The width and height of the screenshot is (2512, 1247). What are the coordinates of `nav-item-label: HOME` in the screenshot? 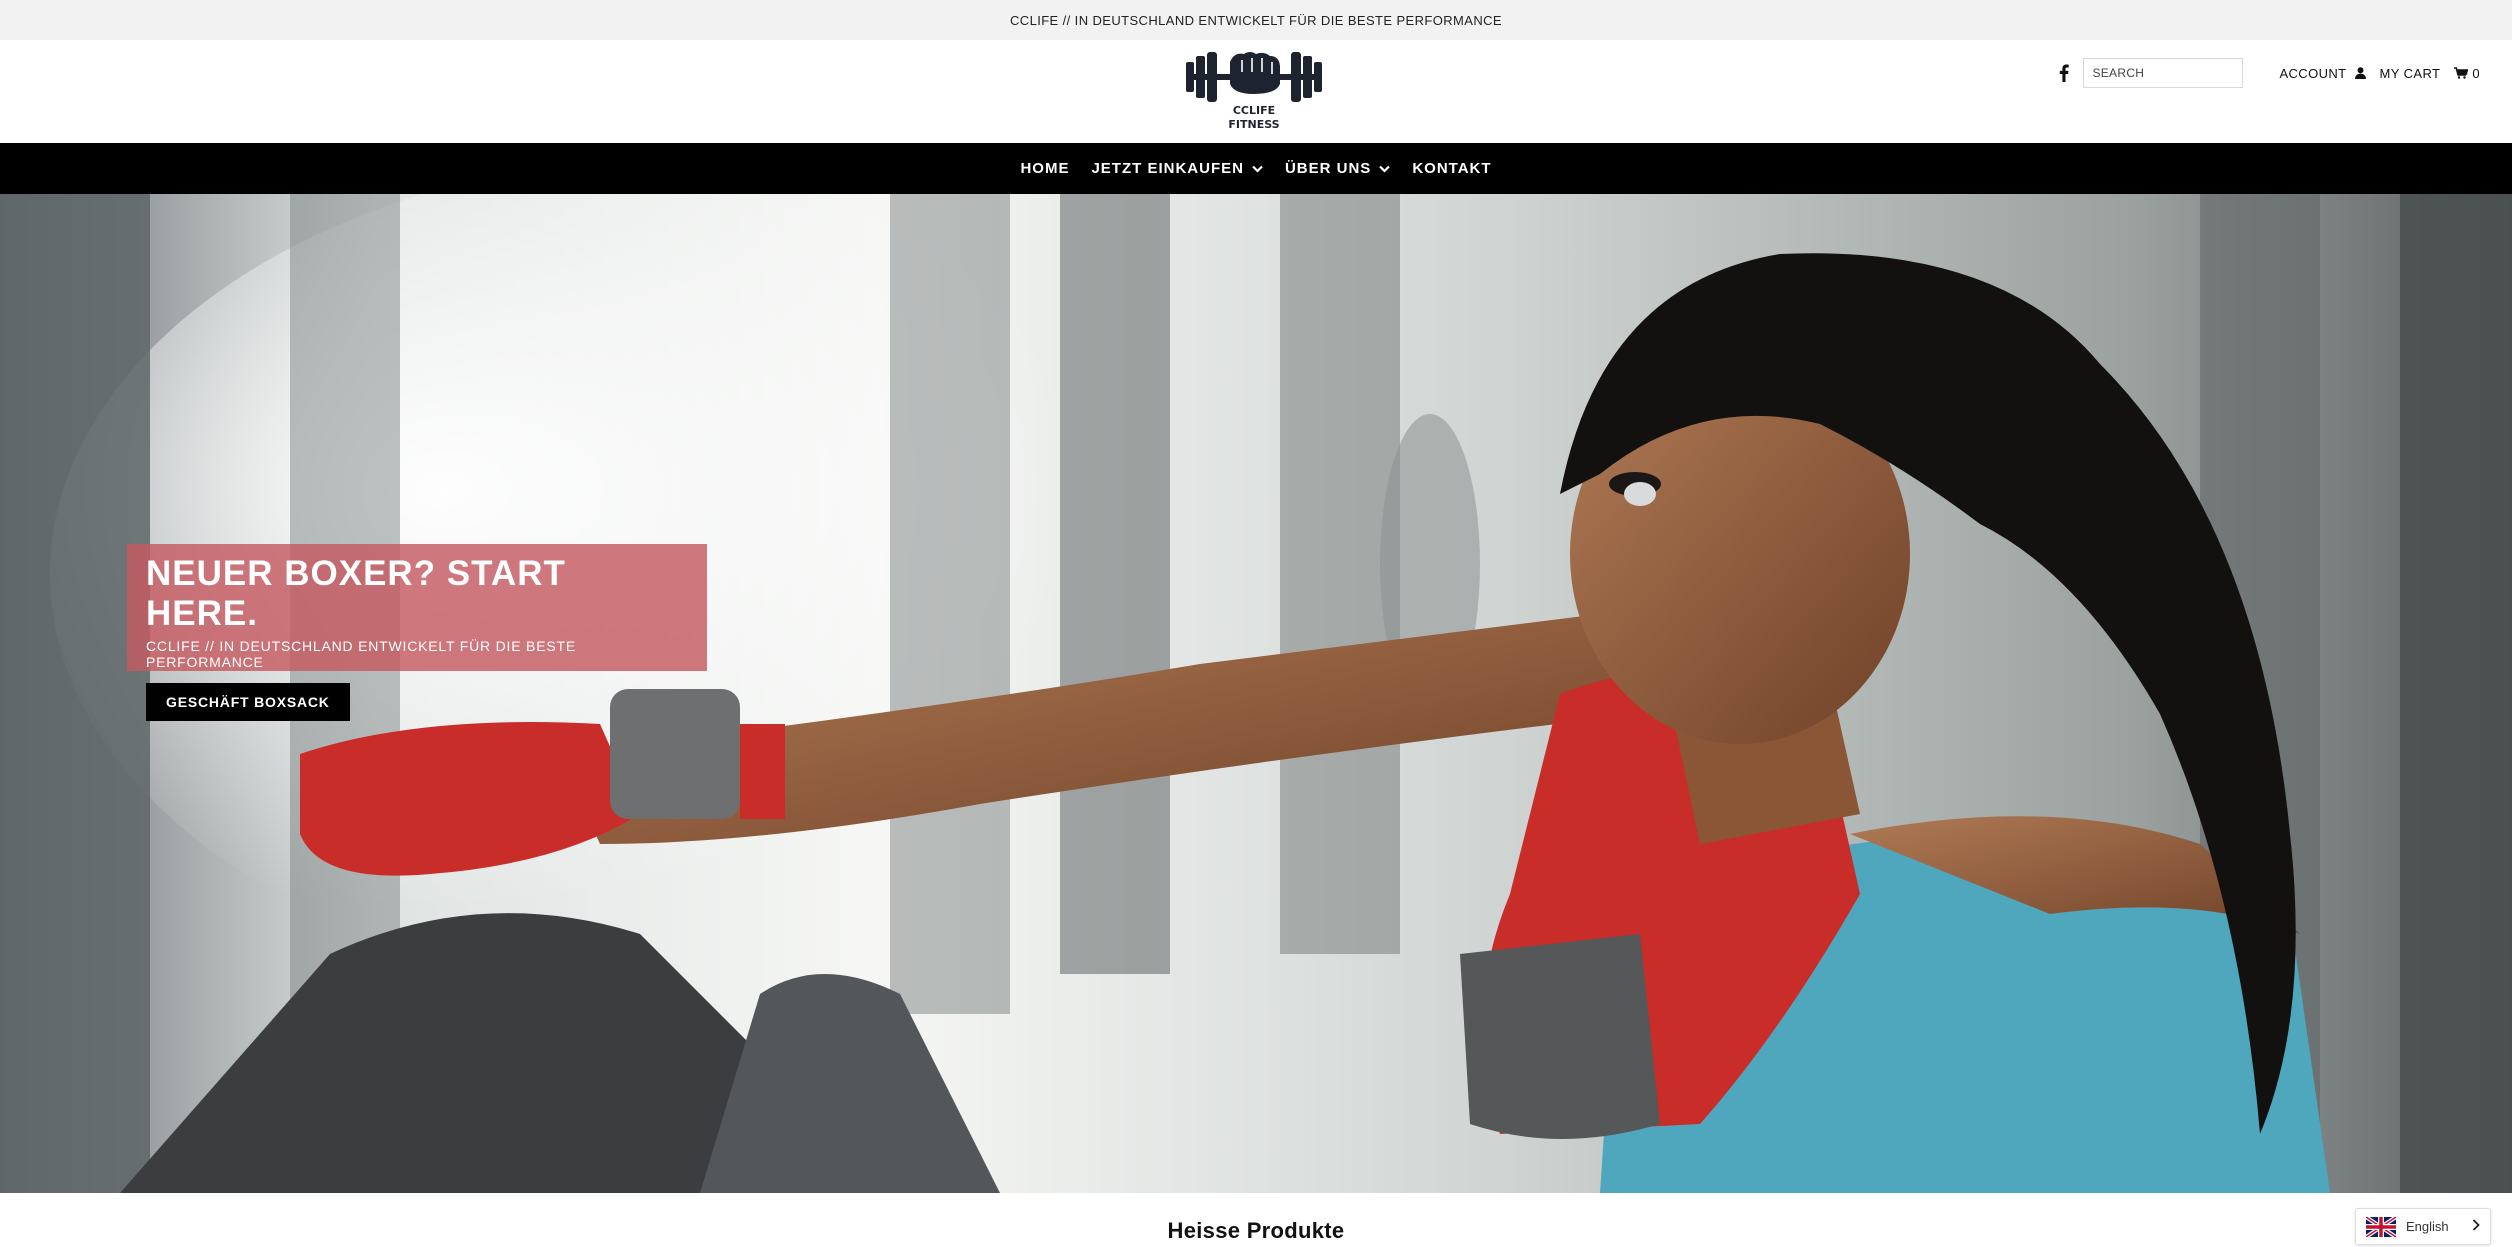 It's located at (1045, 168).